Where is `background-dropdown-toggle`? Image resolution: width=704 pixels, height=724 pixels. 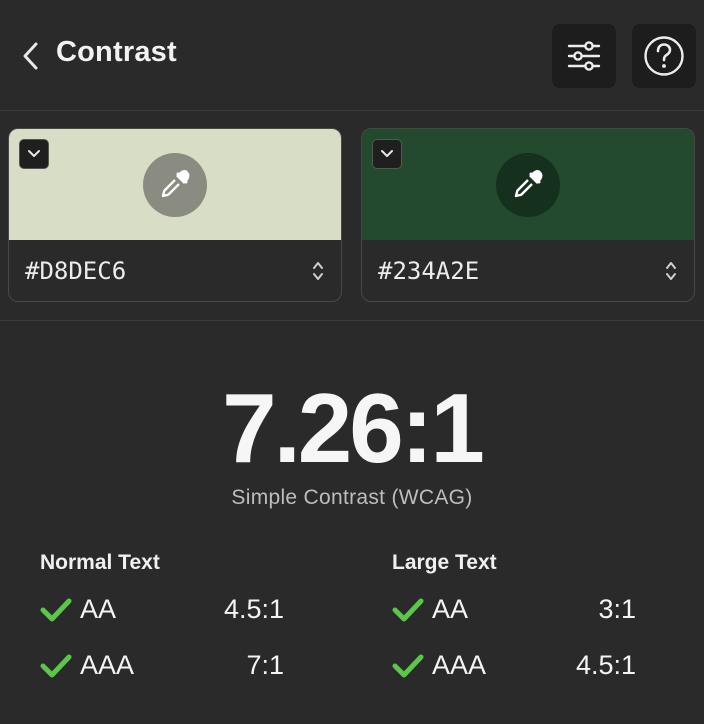
background-dropdown-toggle is located at coordinates (387, 154).